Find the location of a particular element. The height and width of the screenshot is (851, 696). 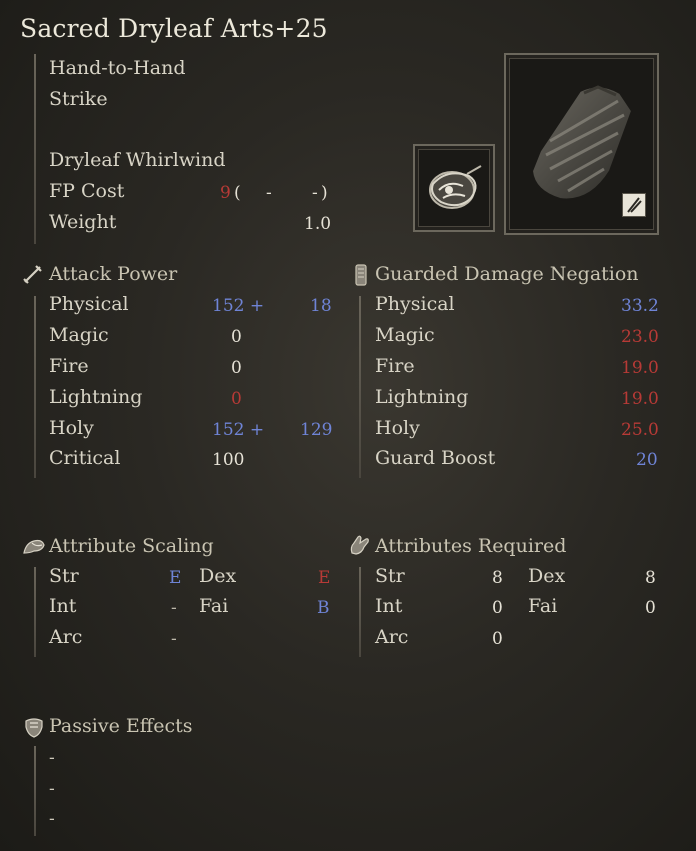

passive-effect-2: - is located at coordinates (52, 789).